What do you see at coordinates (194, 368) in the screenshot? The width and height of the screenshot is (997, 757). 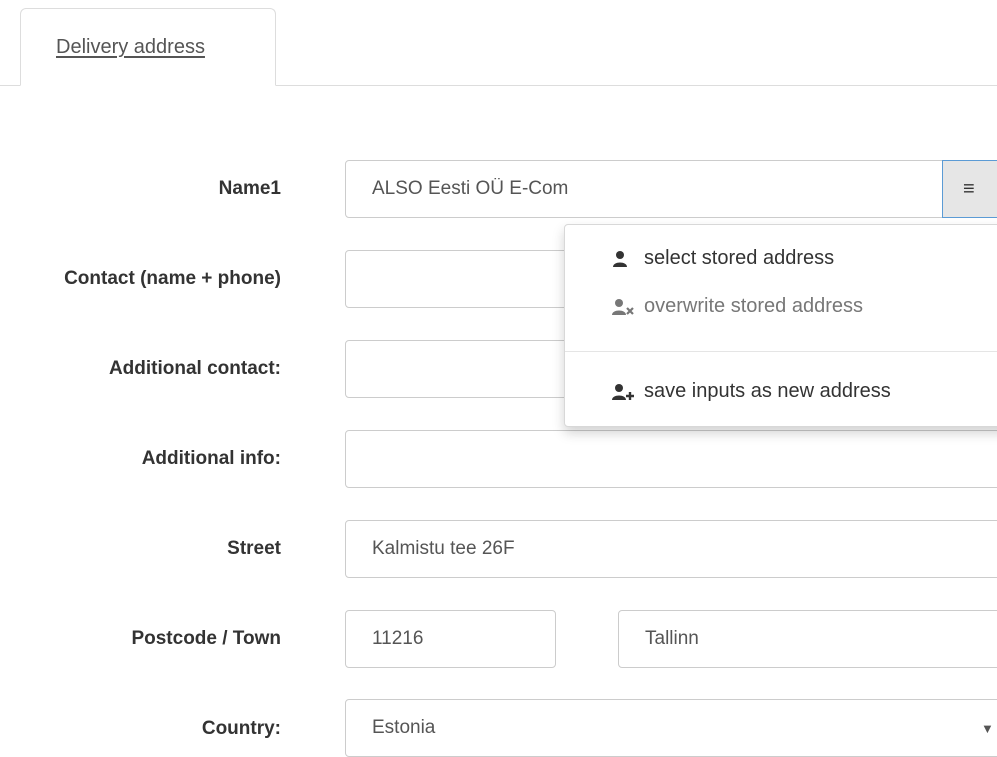 I see `additional-contact-label: Additional contact:` at bounding box center [194, 368].